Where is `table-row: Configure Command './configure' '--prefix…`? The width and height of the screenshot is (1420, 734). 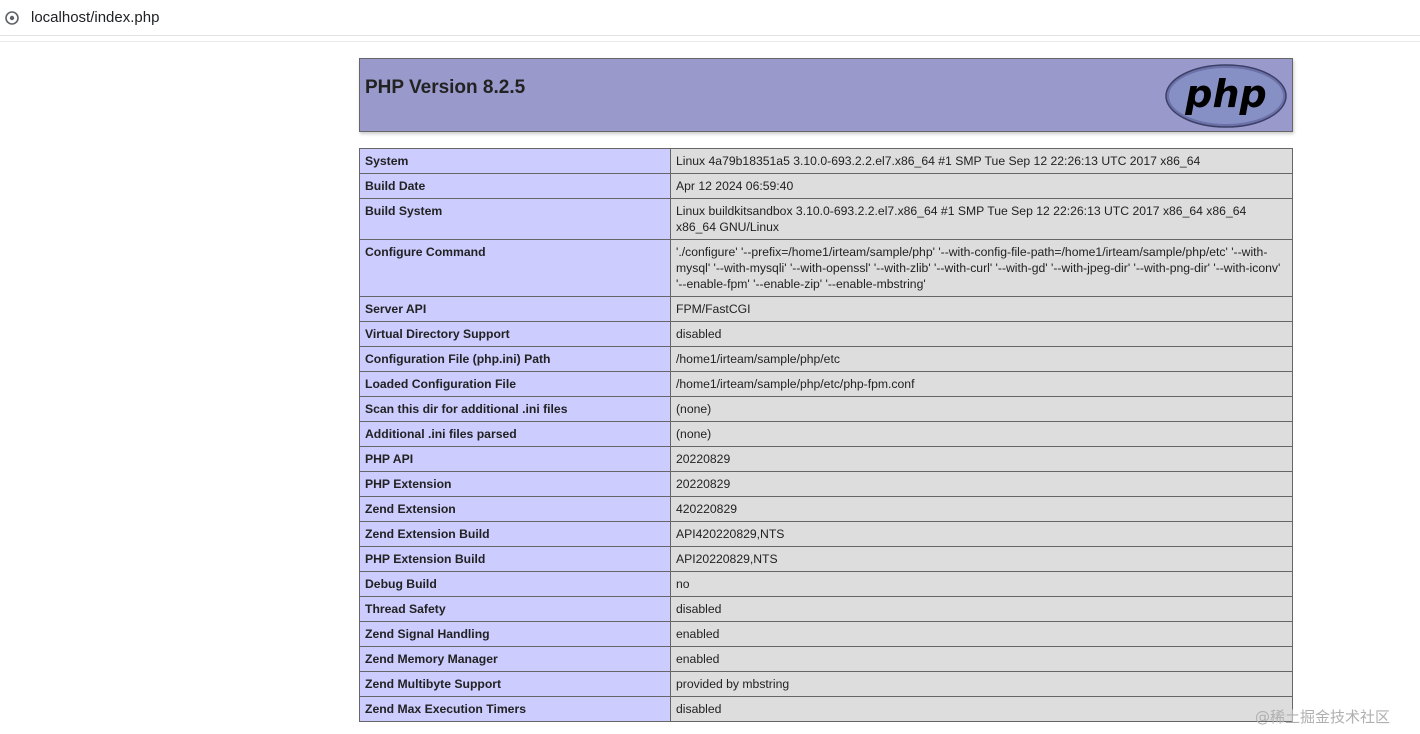
table-row: Configure Command './configure' '--prefix… is located at coordinates (826, 268).